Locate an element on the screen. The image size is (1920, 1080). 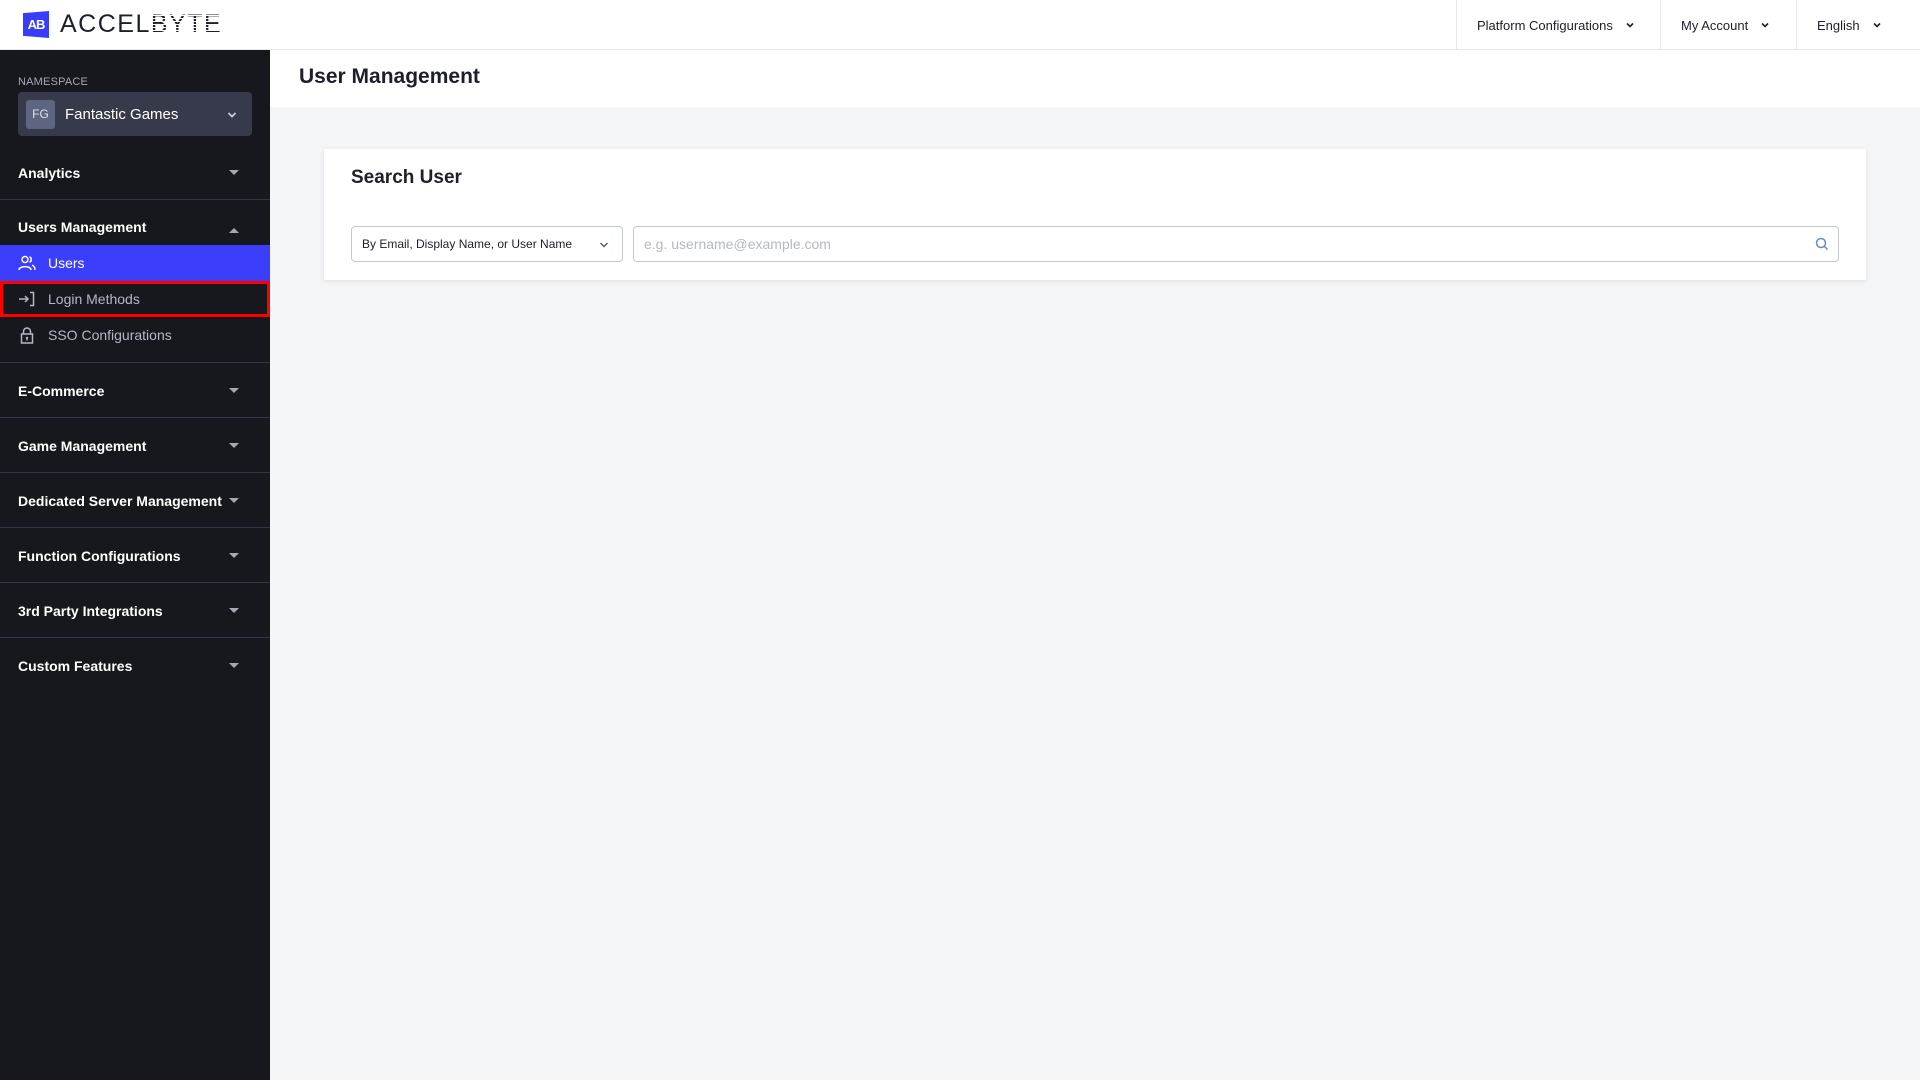
namespace-select: FG Fantastic Games is located at coordinates (135, 114).